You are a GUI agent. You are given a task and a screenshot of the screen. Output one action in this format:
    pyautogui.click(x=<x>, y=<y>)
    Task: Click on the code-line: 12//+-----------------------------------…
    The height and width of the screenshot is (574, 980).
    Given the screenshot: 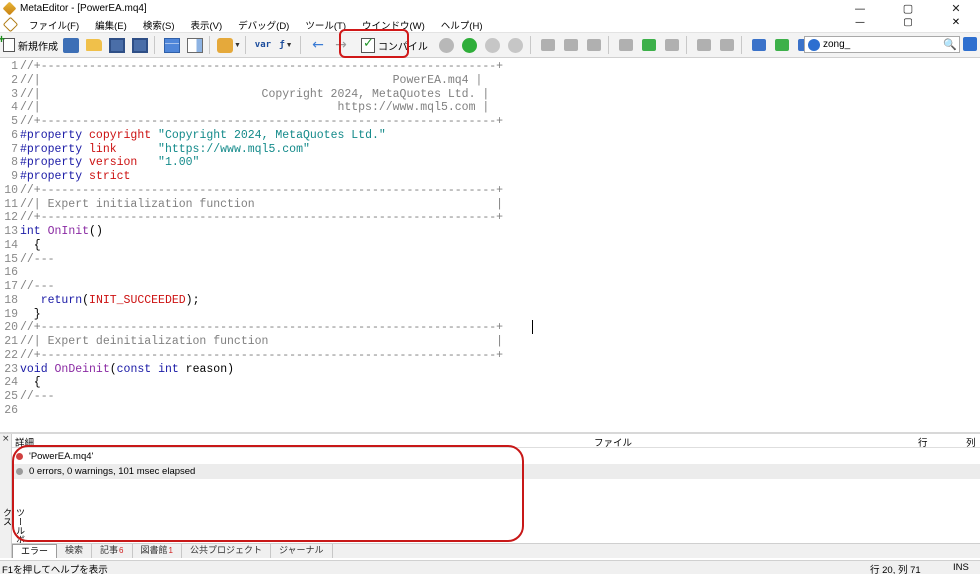 What is the action you would take?
    pyautogui.click(x=490, y=218)
    